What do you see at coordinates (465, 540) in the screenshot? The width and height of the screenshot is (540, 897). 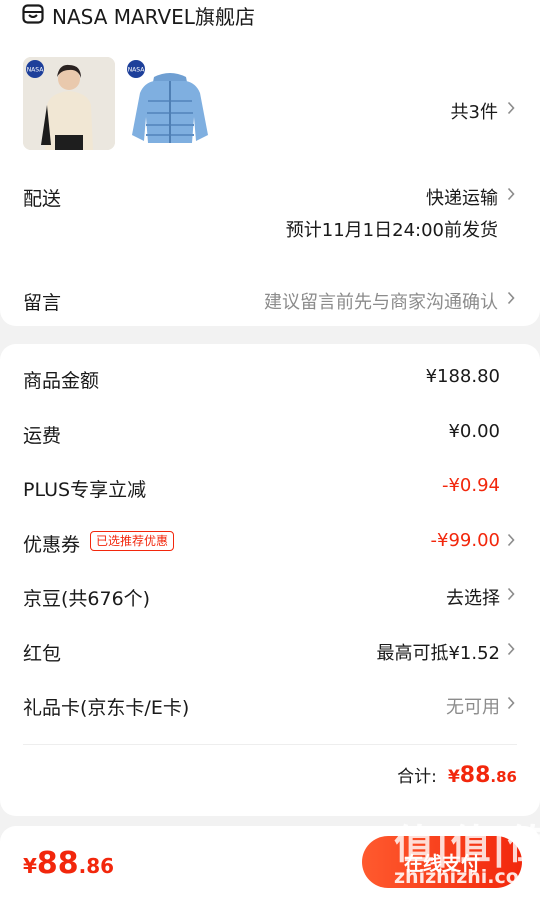 I see `coupon-value: -¥99.00` at bounding box center [465, 540].